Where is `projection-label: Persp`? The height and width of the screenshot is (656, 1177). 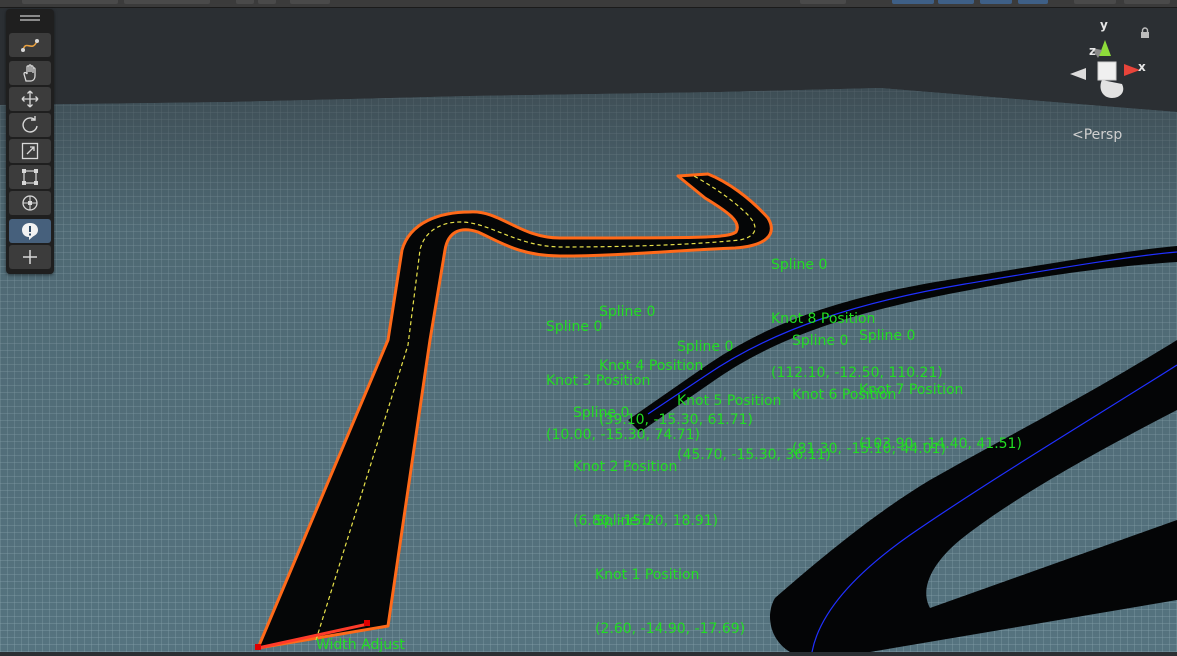 projection-label: Persp is located at coordinates (1103, 135).